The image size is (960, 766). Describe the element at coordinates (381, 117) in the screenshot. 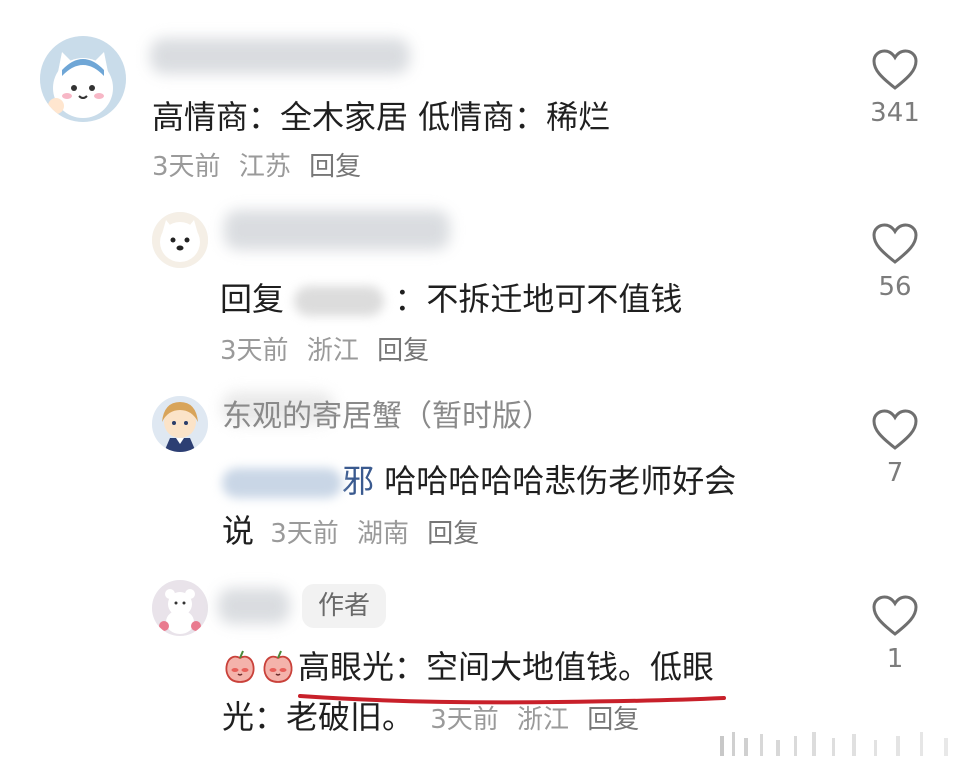

I see `comment-text: 高情商：全木家居 低情商：稀烂` at that location.